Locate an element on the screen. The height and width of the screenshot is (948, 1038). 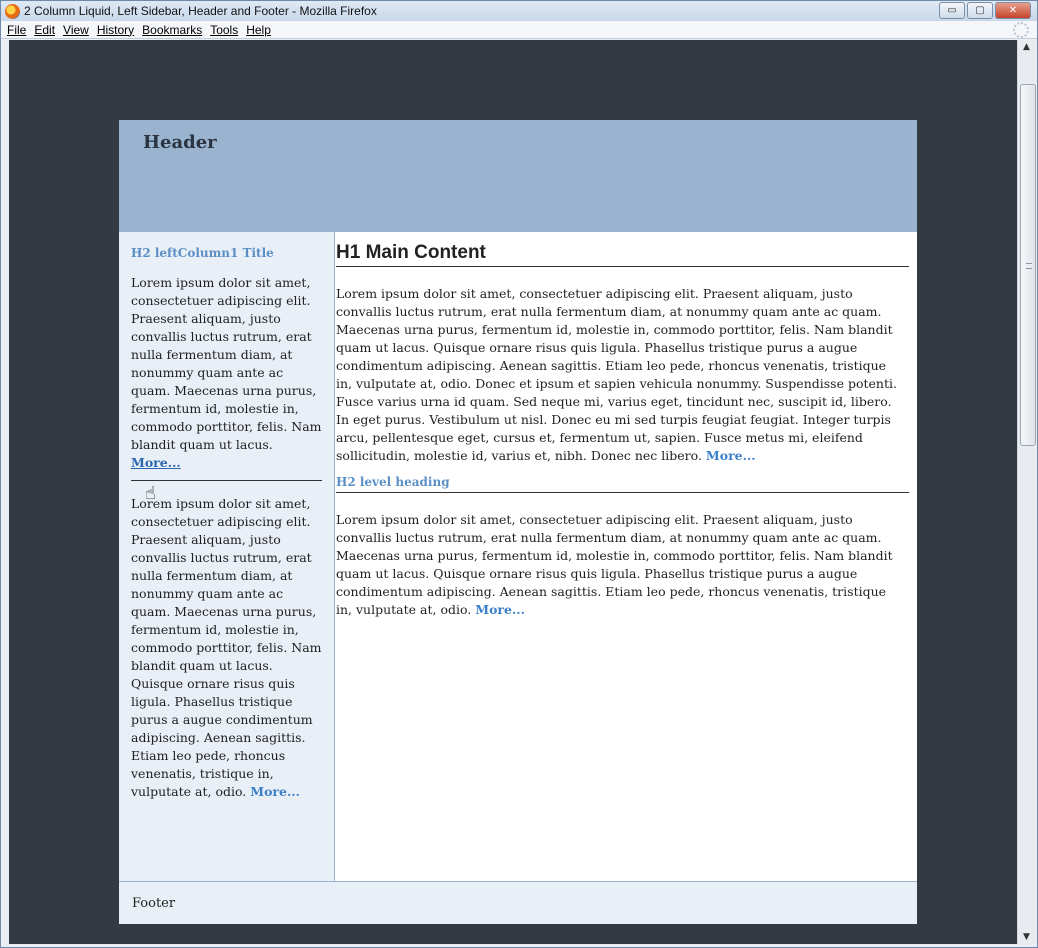
menu-history: History is located at coordinates (115, 30).